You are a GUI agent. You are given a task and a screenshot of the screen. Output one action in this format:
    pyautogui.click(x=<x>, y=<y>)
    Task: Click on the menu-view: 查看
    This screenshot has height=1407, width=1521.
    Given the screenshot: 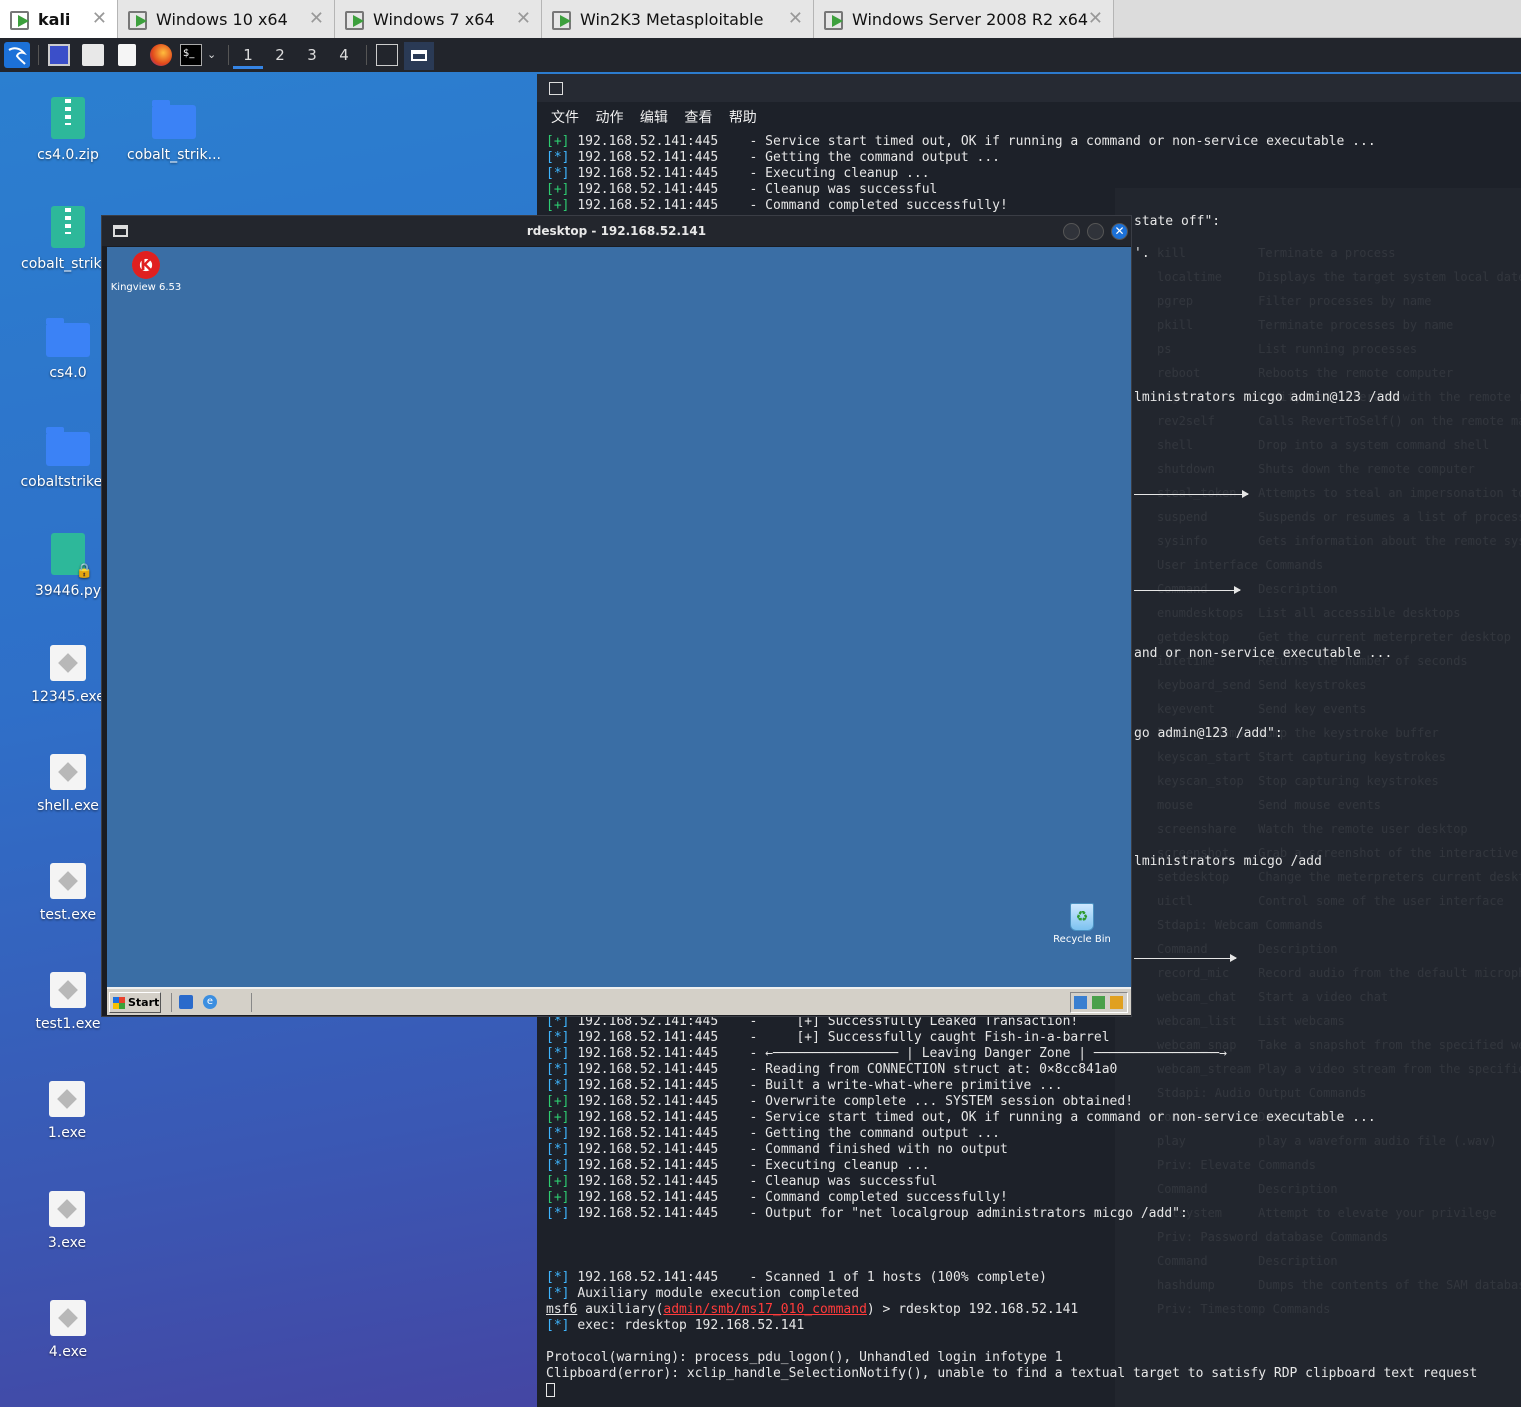 What is the action you would take?
    pyautogui.click(x=698, y=118)
    